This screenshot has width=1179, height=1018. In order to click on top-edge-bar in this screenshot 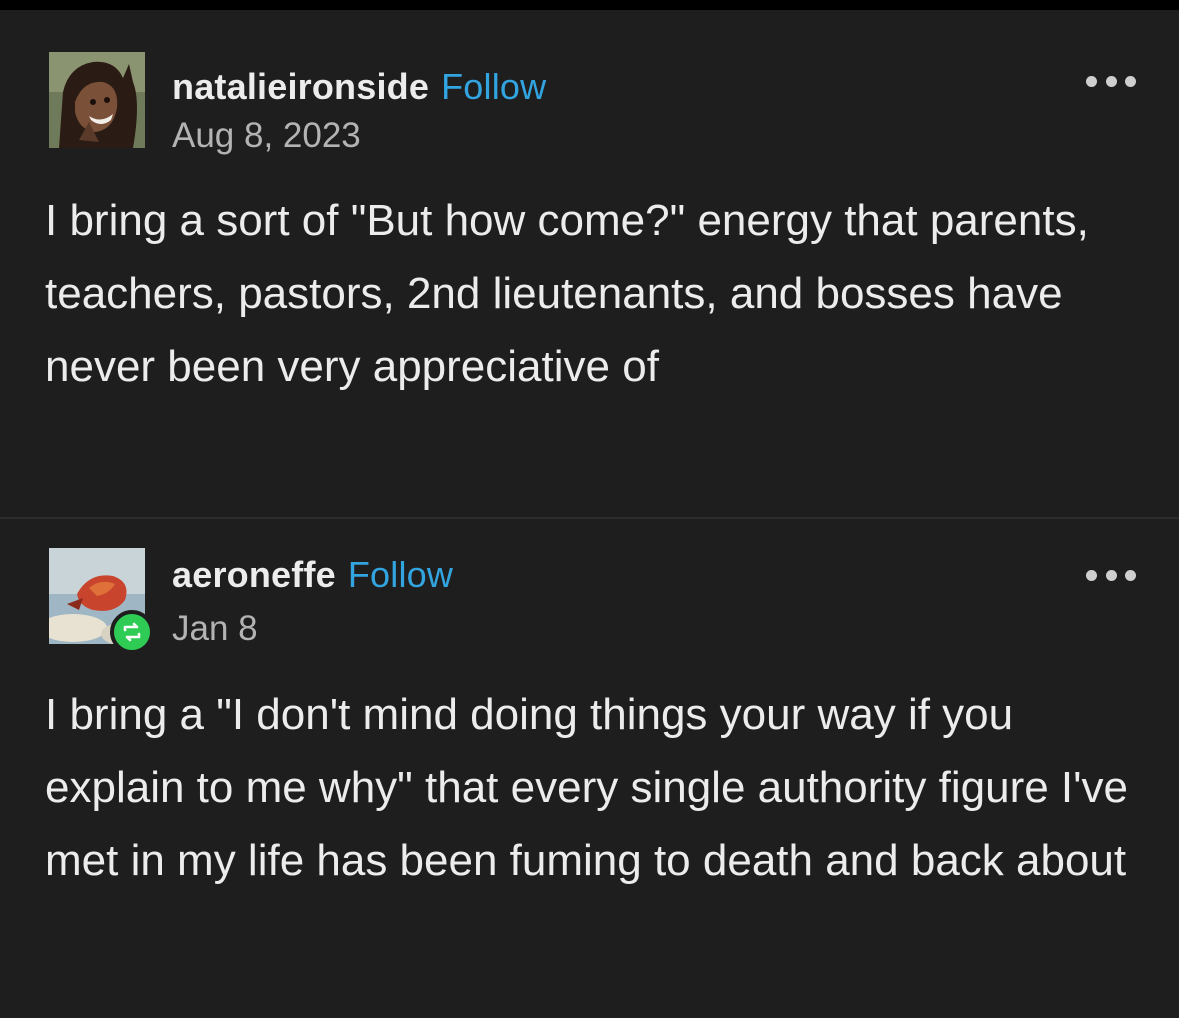, I will do `click(589, 5)`.